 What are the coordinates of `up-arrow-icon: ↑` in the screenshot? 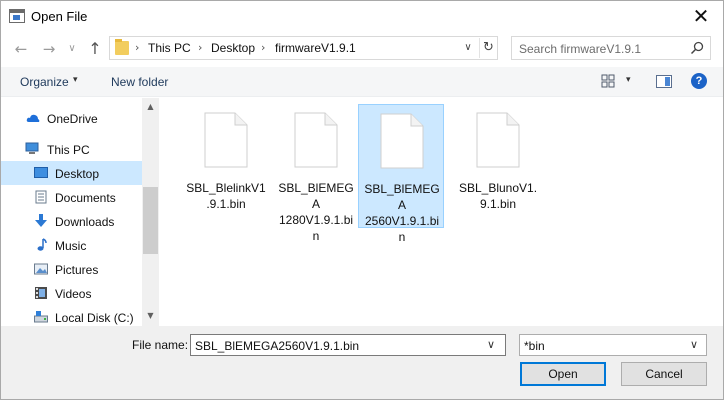 It's located at (95, 49).